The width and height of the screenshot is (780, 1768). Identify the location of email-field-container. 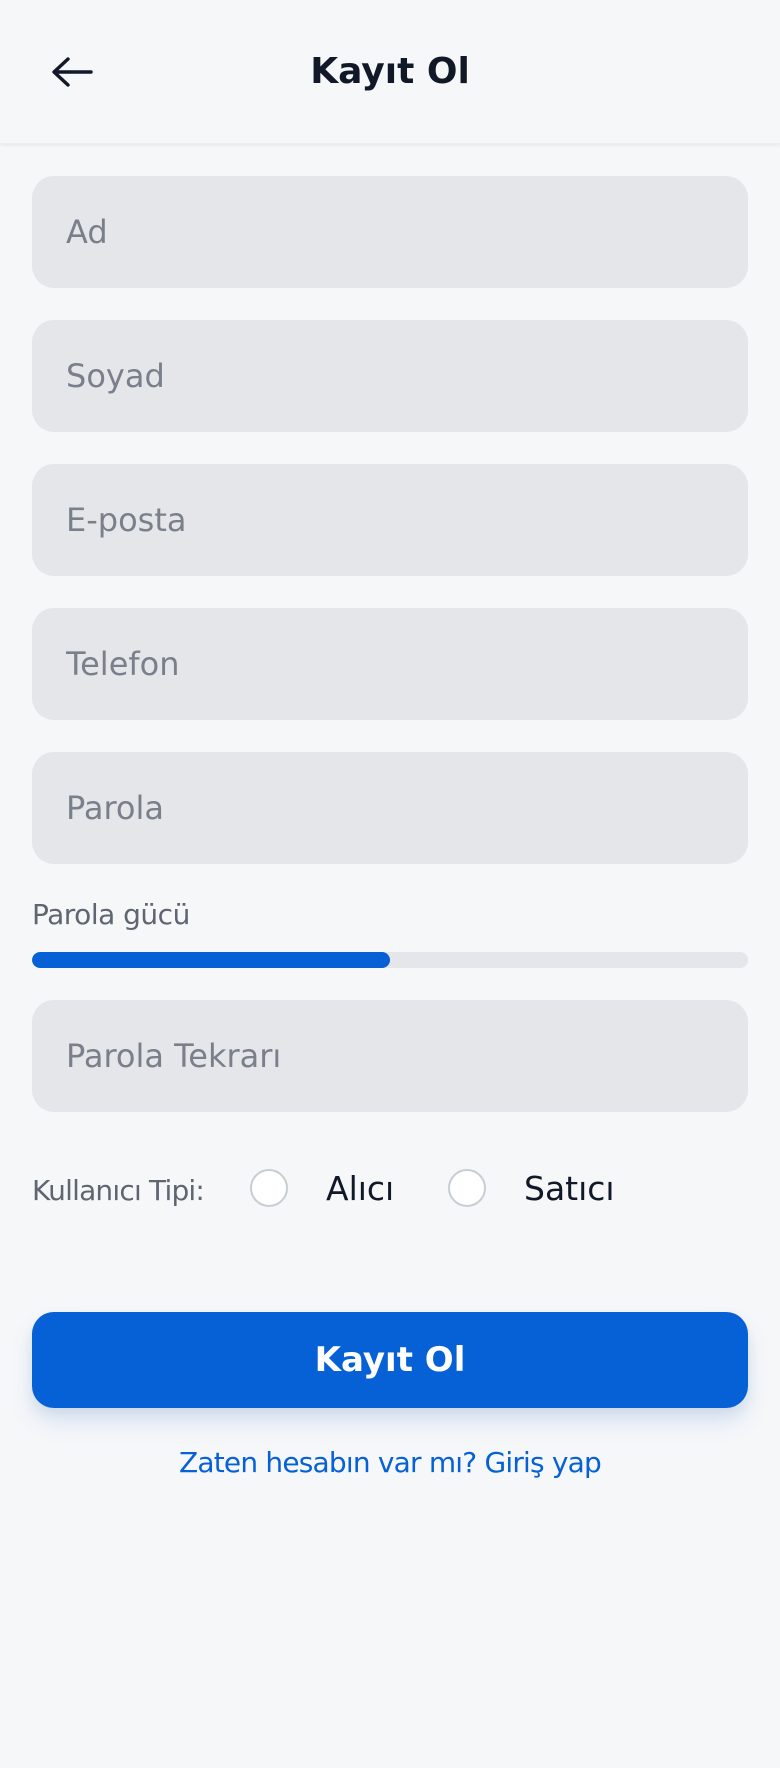
(390, 520).